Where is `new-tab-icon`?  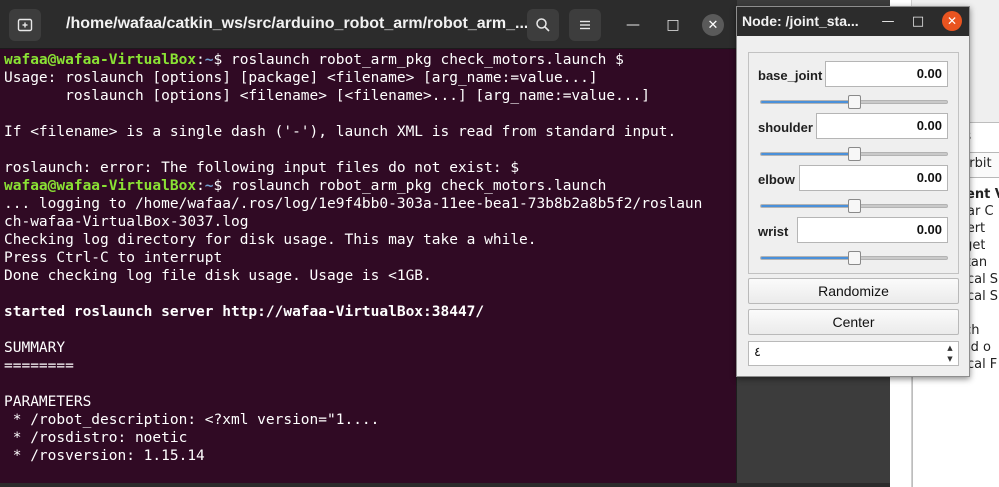 new-tab-icon is located at coordinates (25, 25).